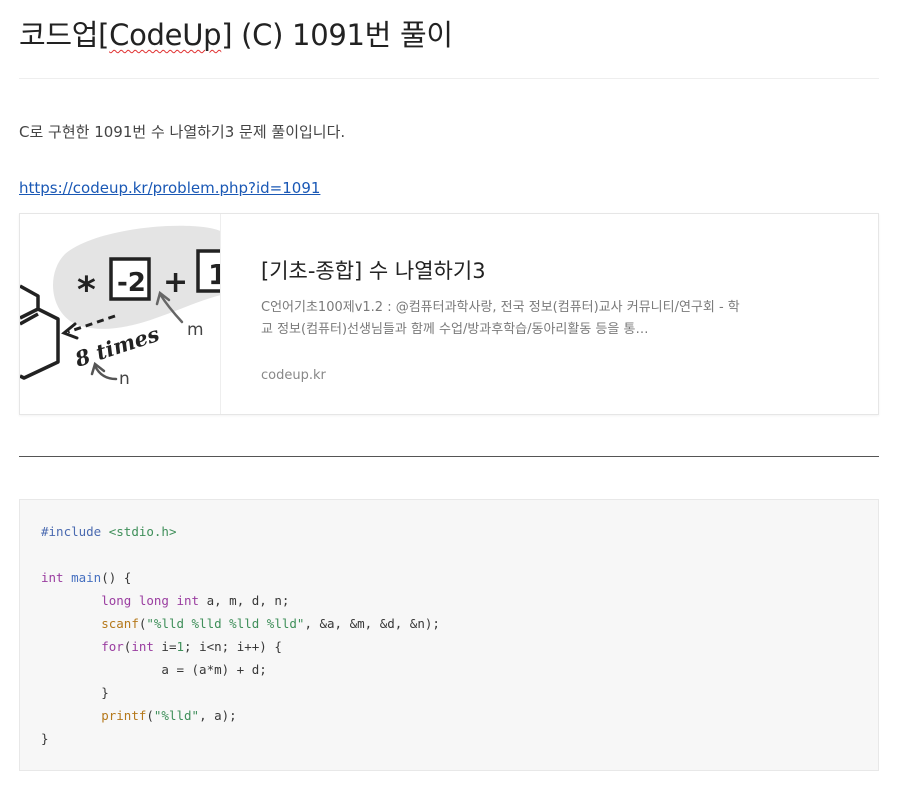  I want to click on thumbnail-times-label: 8 times, so click(117, 346).